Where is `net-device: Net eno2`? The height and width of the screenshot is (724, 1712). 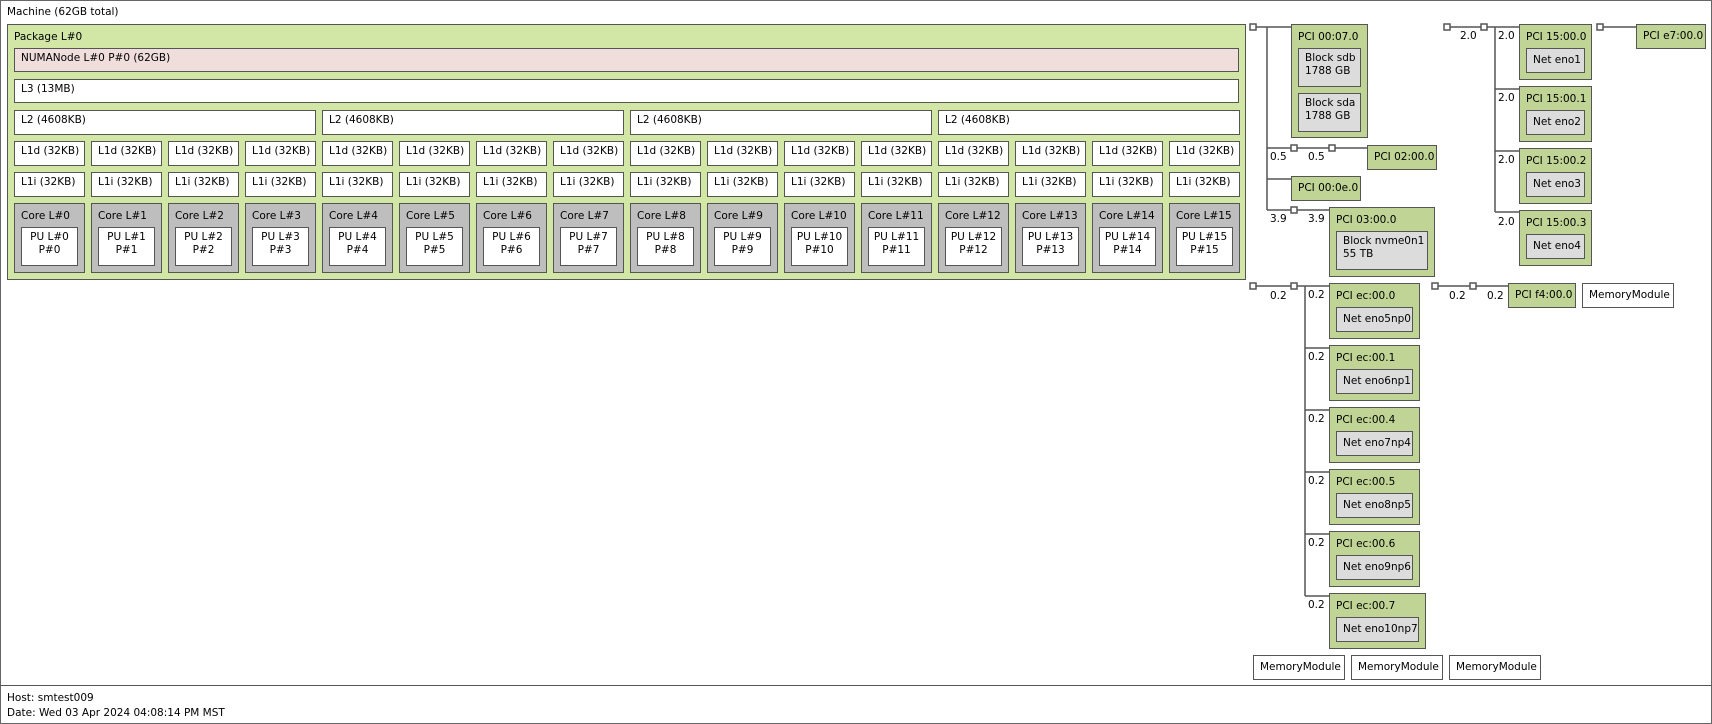
net-device: Net eno2 is located at coordinates (1555, 122).